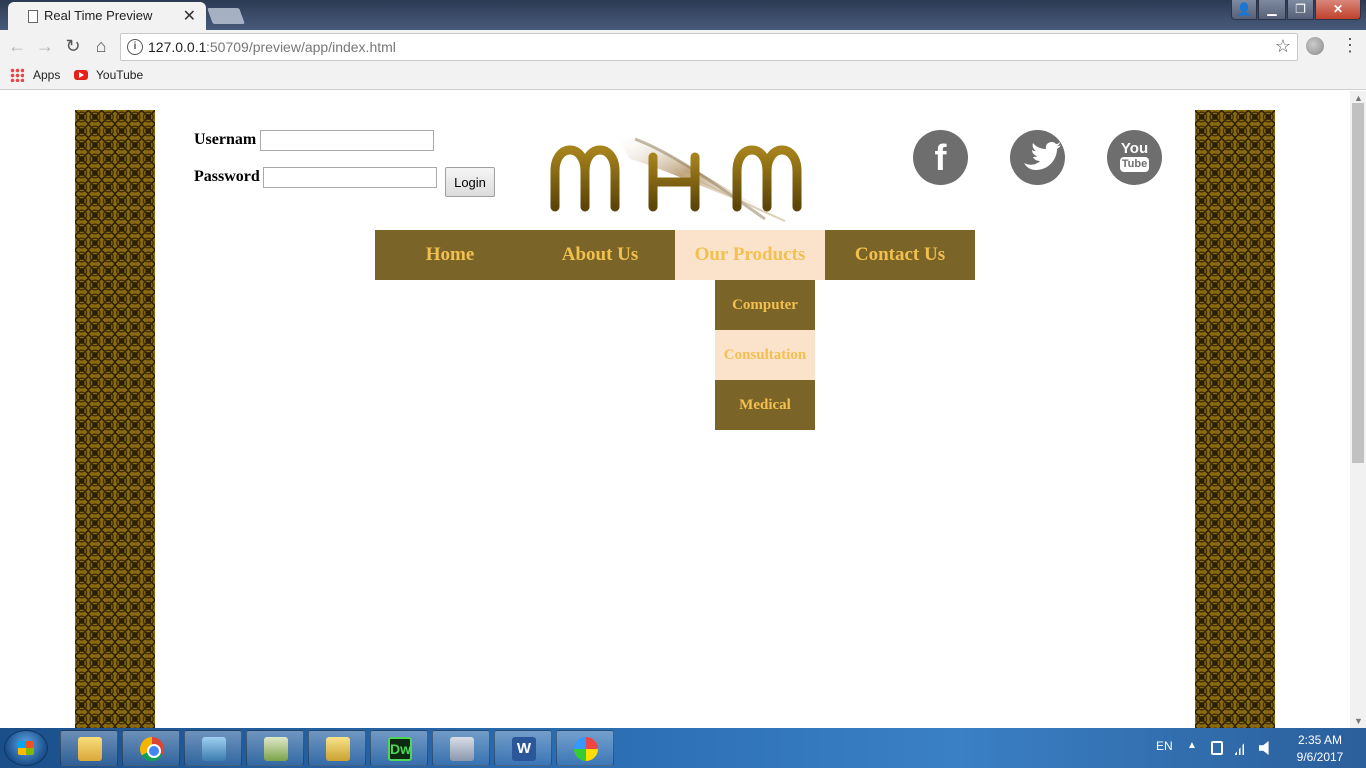 This screenshot has width=1366, height=768. Describe the element at coordinates (683, 77) in the screenshot. I see `bookmarks-bar: Apps YouTube` at that location.